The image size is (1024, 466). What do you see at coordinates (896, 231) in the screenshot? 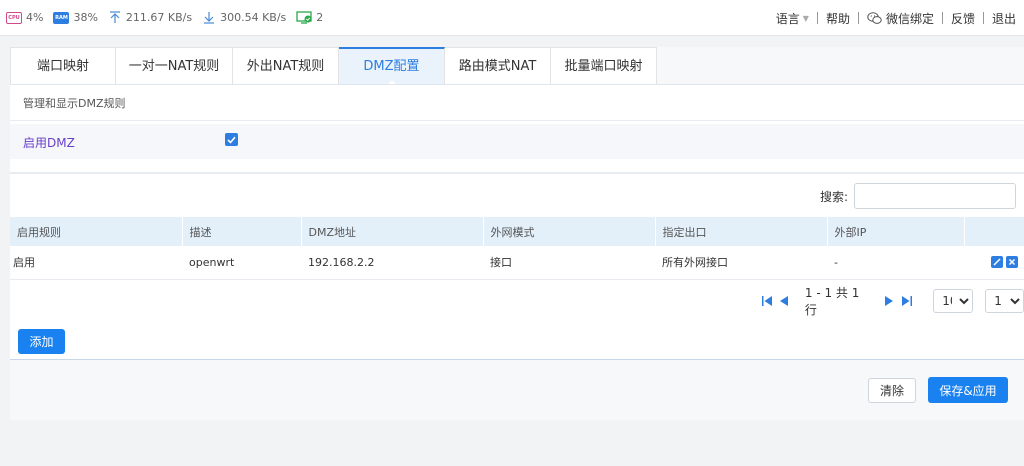
I see `column-header: 外部IP` at bounding box center [896, 231].